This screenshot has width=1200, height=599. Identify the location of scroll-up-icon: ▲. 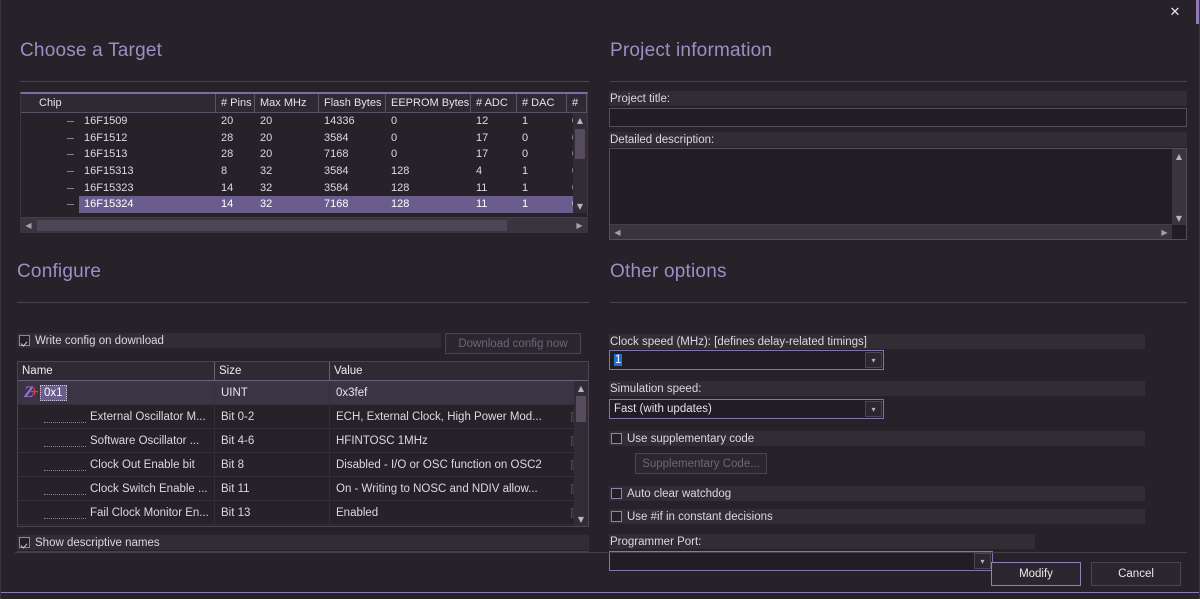
(580, 120).